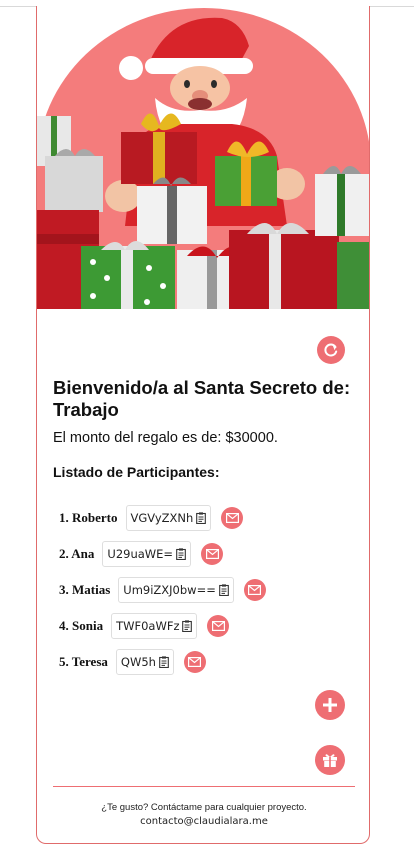 The image size is (414, 858). I want to click on participant-code: U29uaWE=, so click(140, 554).